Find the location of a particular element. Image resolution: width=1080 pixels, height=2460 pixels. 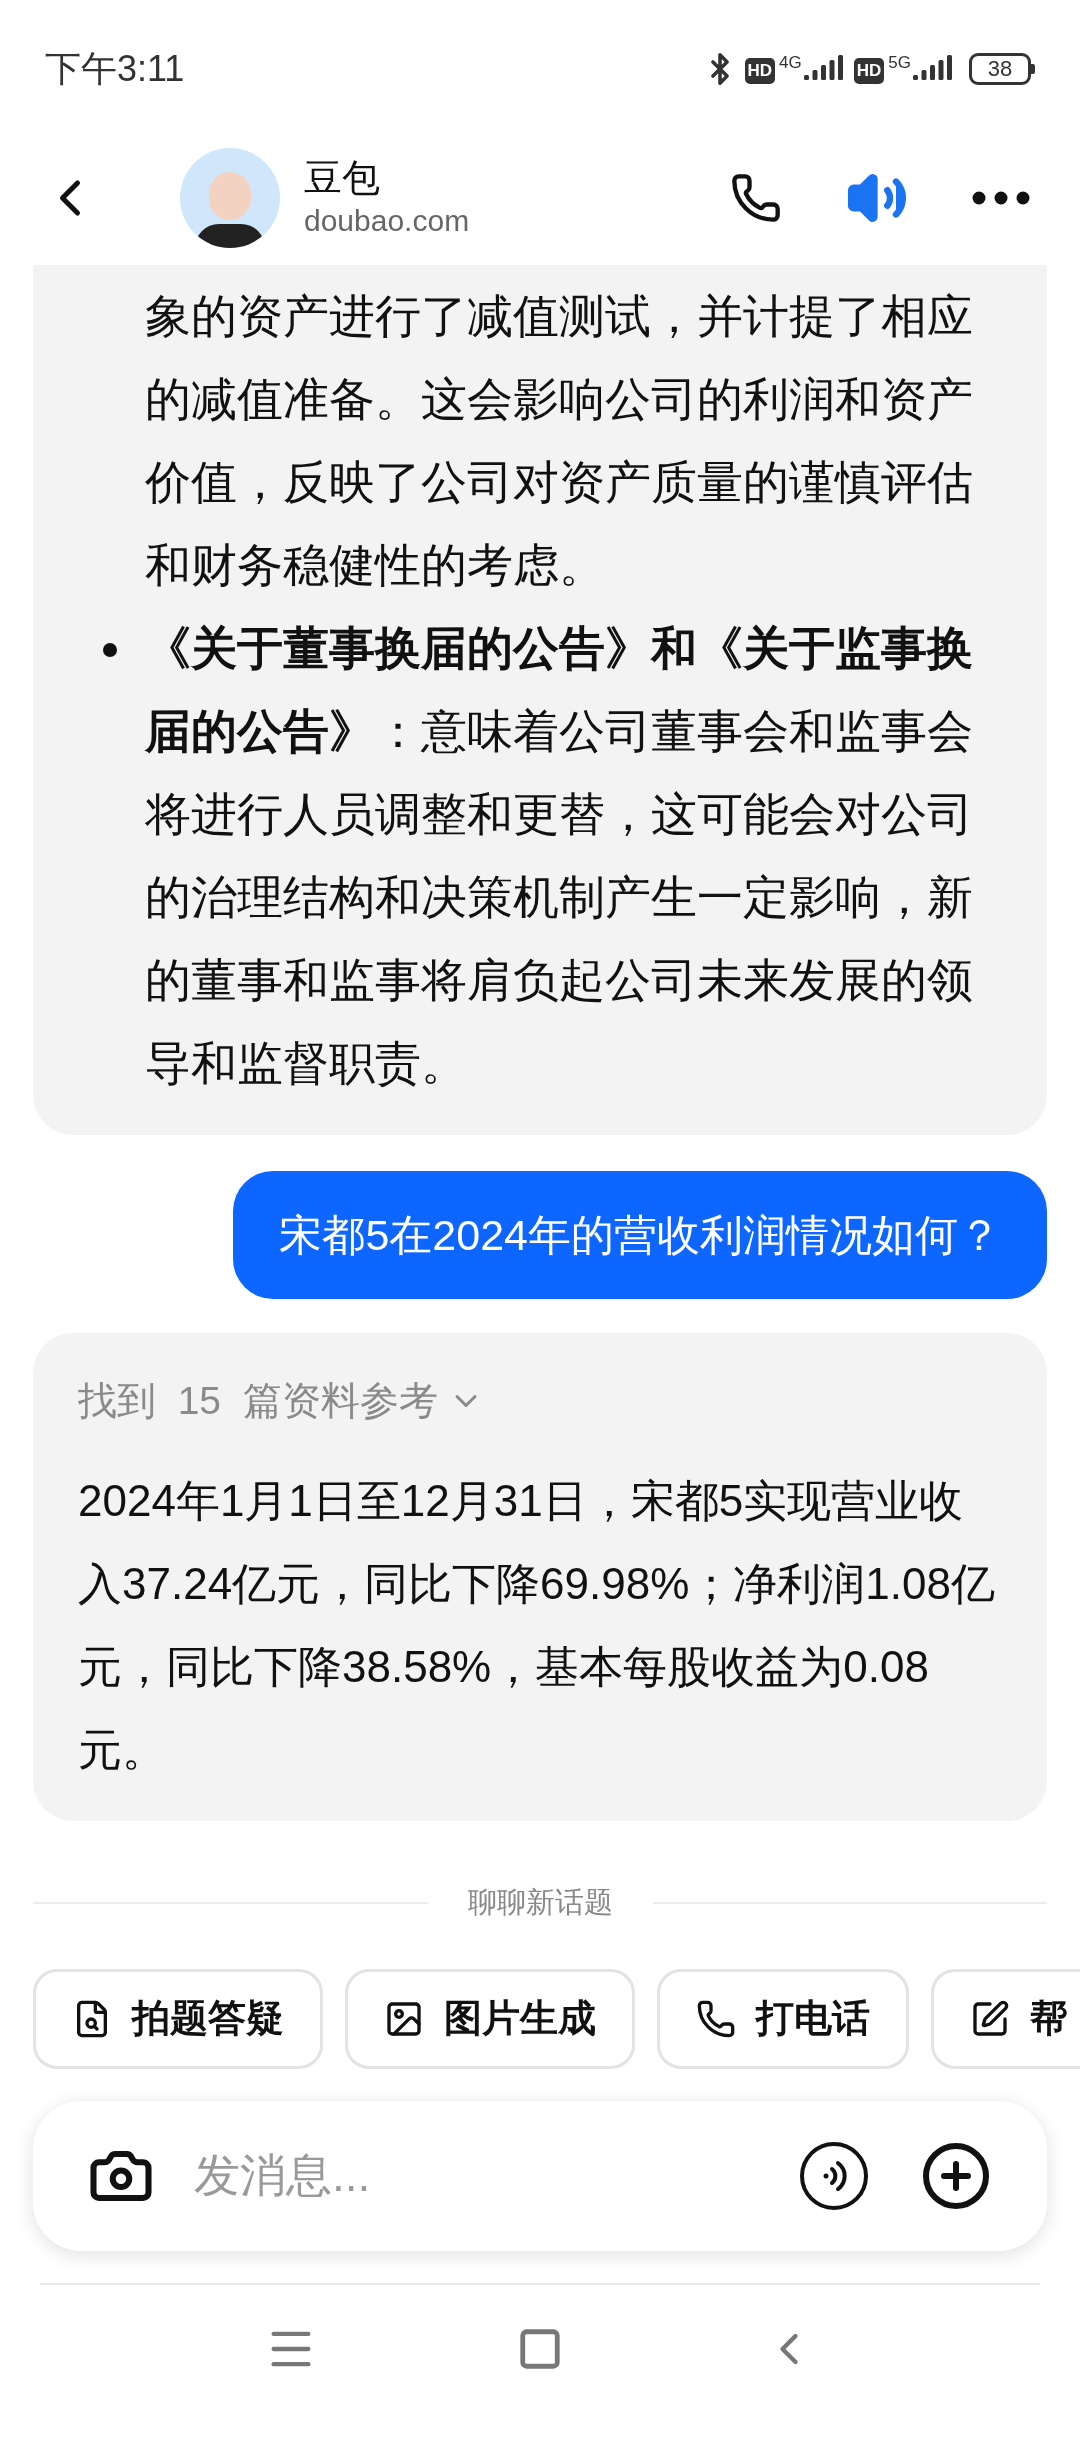

bot-name: 豆包 is located at coordinates (342, 178).